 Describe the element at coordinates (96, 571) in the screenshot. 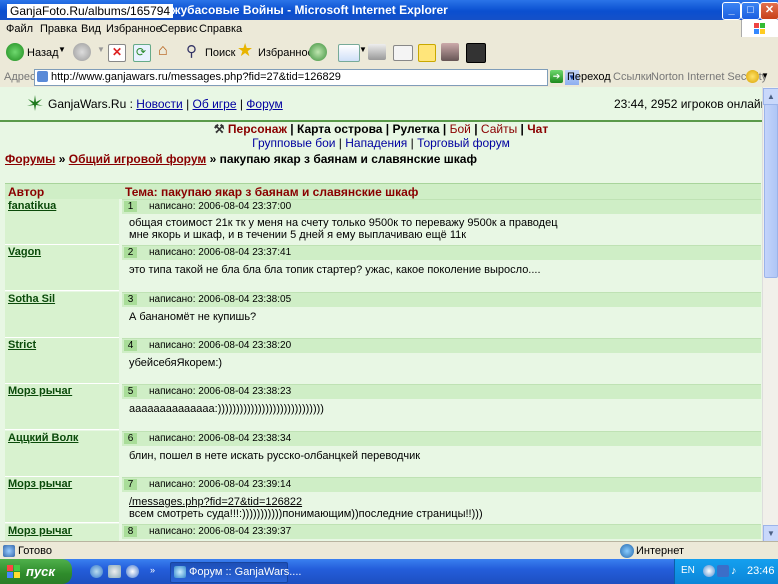

I see `ie-quicklaunch-icon` at that location.